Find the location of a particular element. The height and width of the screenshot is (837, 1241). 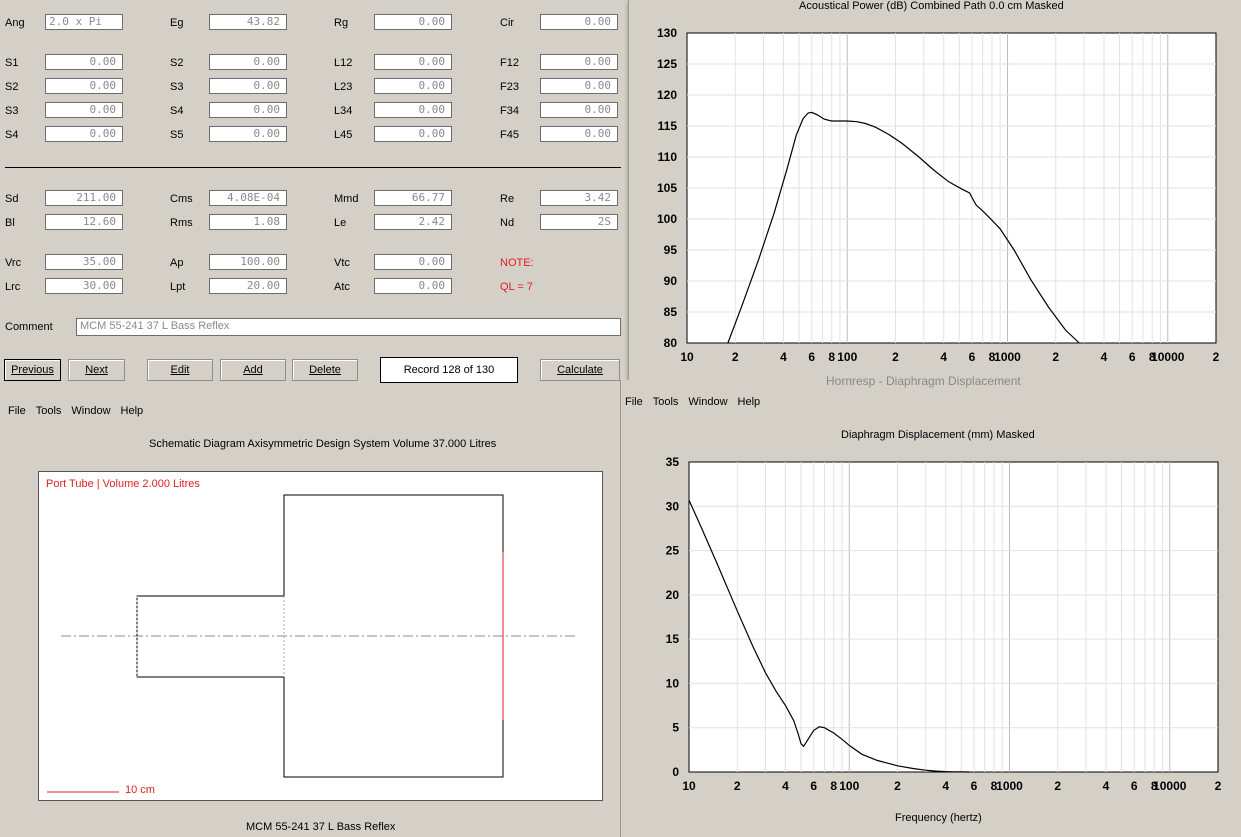

param-field: 211.00 is located at coordinates (84, 198).